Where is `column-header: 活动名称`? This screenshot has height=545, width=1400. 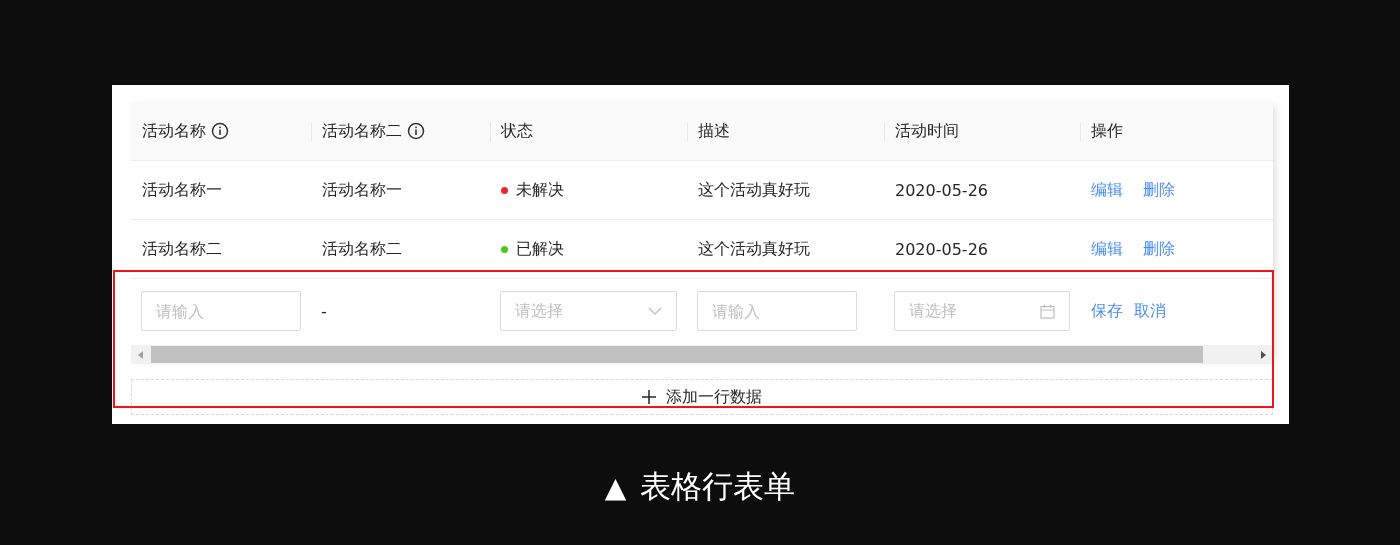
column-header: 活动名称 is located at coordinates (174, 131).